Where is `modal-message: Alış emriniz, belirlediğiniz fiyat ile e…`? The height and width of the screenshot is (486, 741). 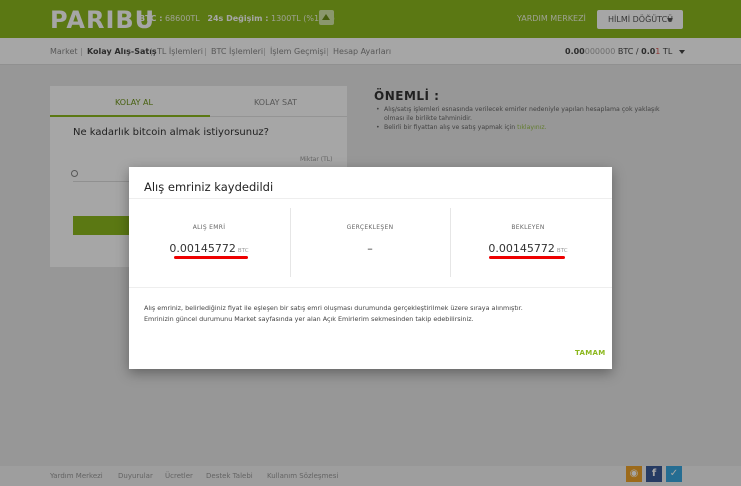 modal-message: Alış emriniz, belirlediğiniz fiyat ile e… is located at coordinates (371, 314).